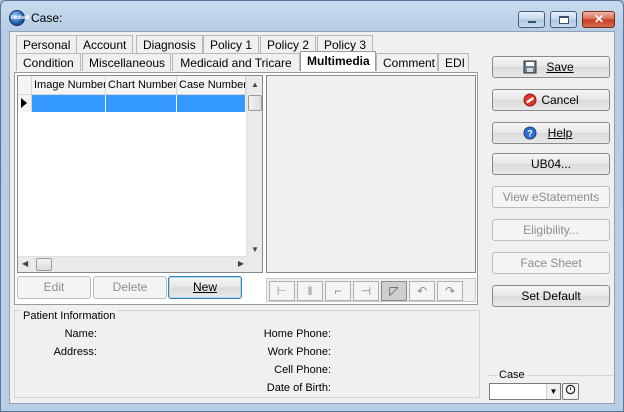 The height and width of the screenshot is (412, 624). Describe the element at coordinates (338, 61) in the screenshot. I see `tab-multimedia: Multimedia` at that location.